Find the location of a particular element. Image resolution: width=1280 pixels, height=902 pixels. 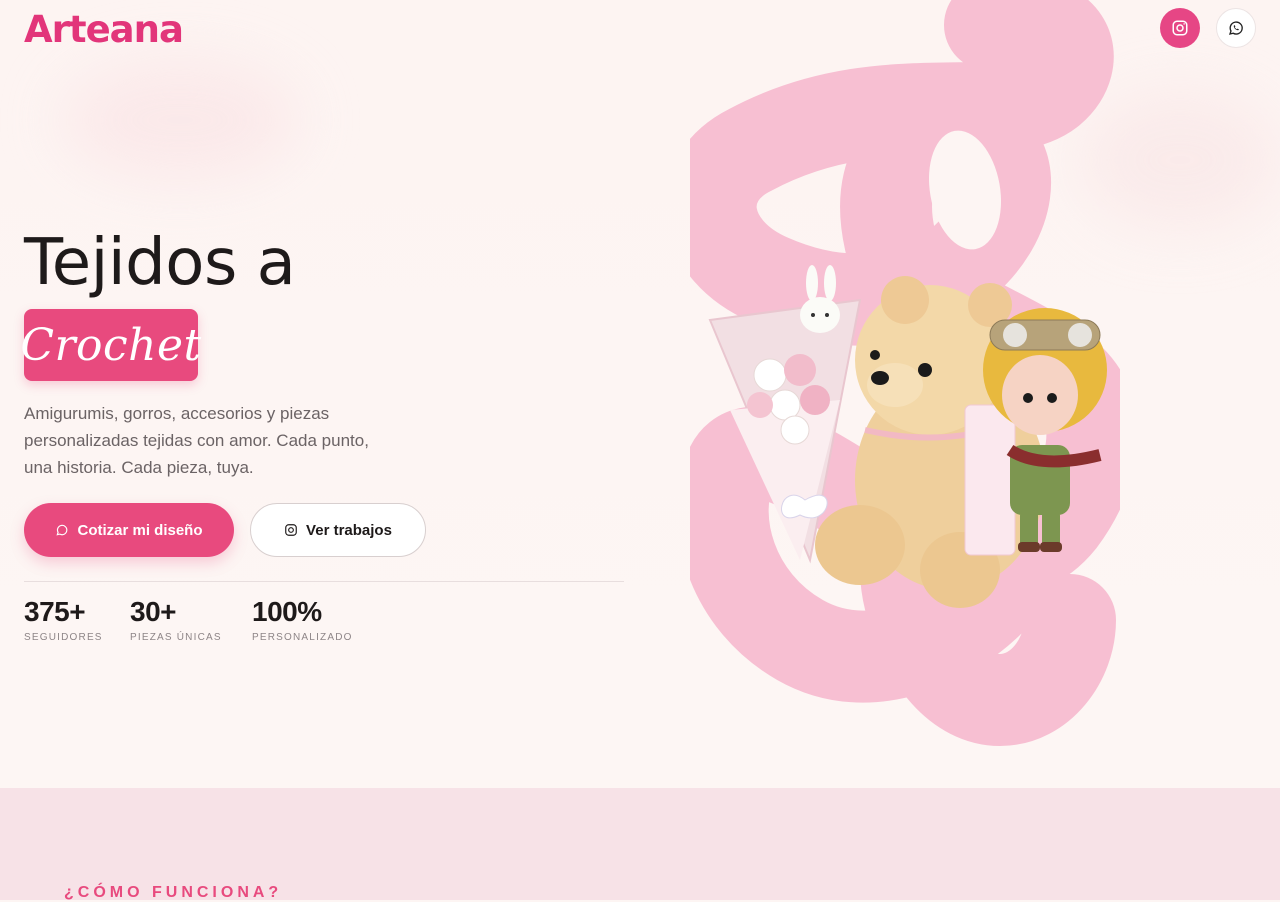

quote-design-button: Cotizar mi diseño is located at coordinates (129, 530).